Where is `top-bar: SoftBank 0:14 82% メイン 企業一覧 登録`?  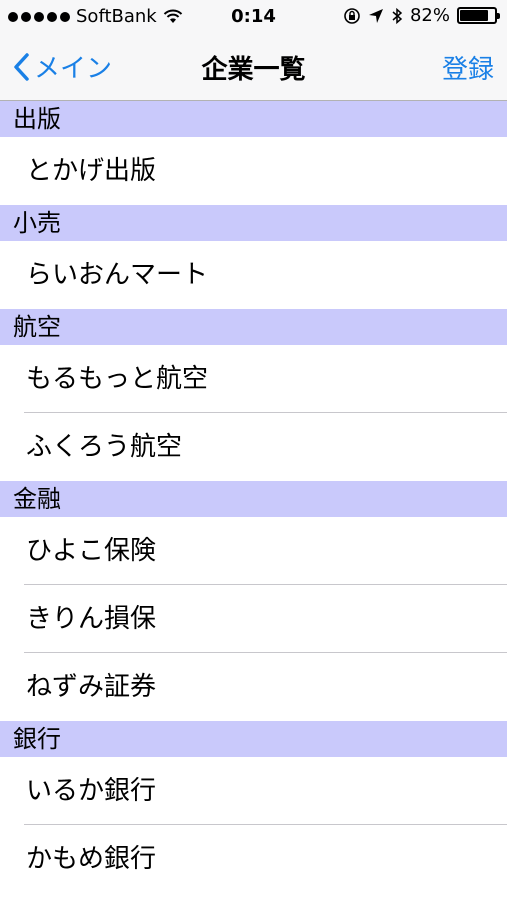
top-bar: SoftBank 0:14 82% メイン 企業一覧 登録 is located at coordinates (253, 50).